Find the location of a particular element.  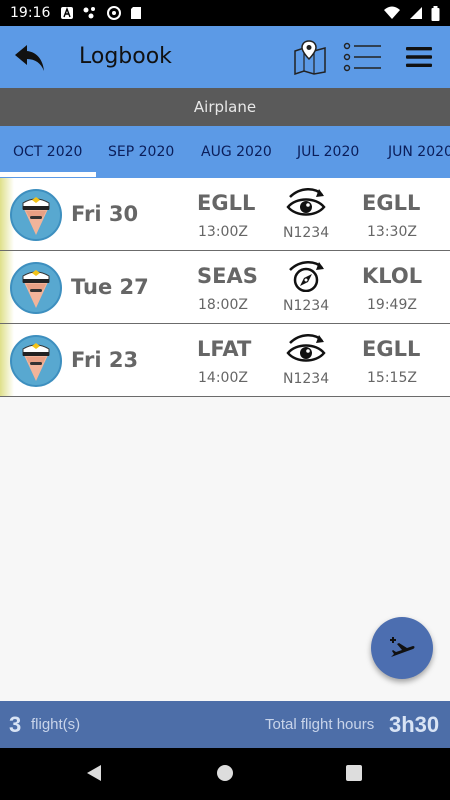

arrival-time: 19:49Z is located at coordinates (392, 305).